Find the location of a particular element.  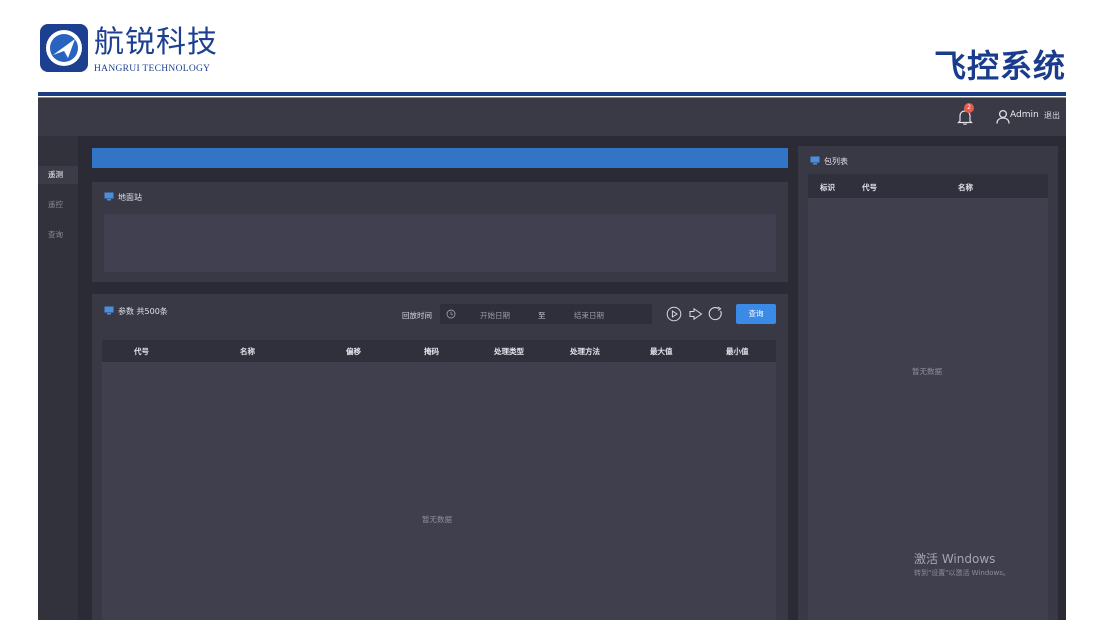

refresh-icon is located at coordinates (716, 314).